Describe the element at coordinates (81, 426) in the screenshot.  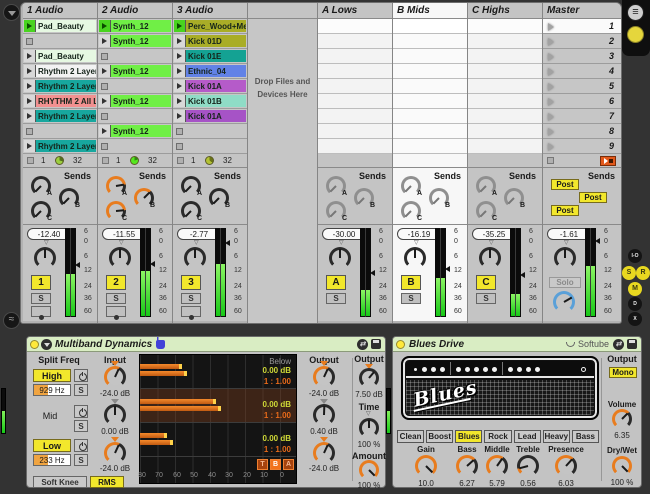
I see `mid-band-solo-button: S` at that location.